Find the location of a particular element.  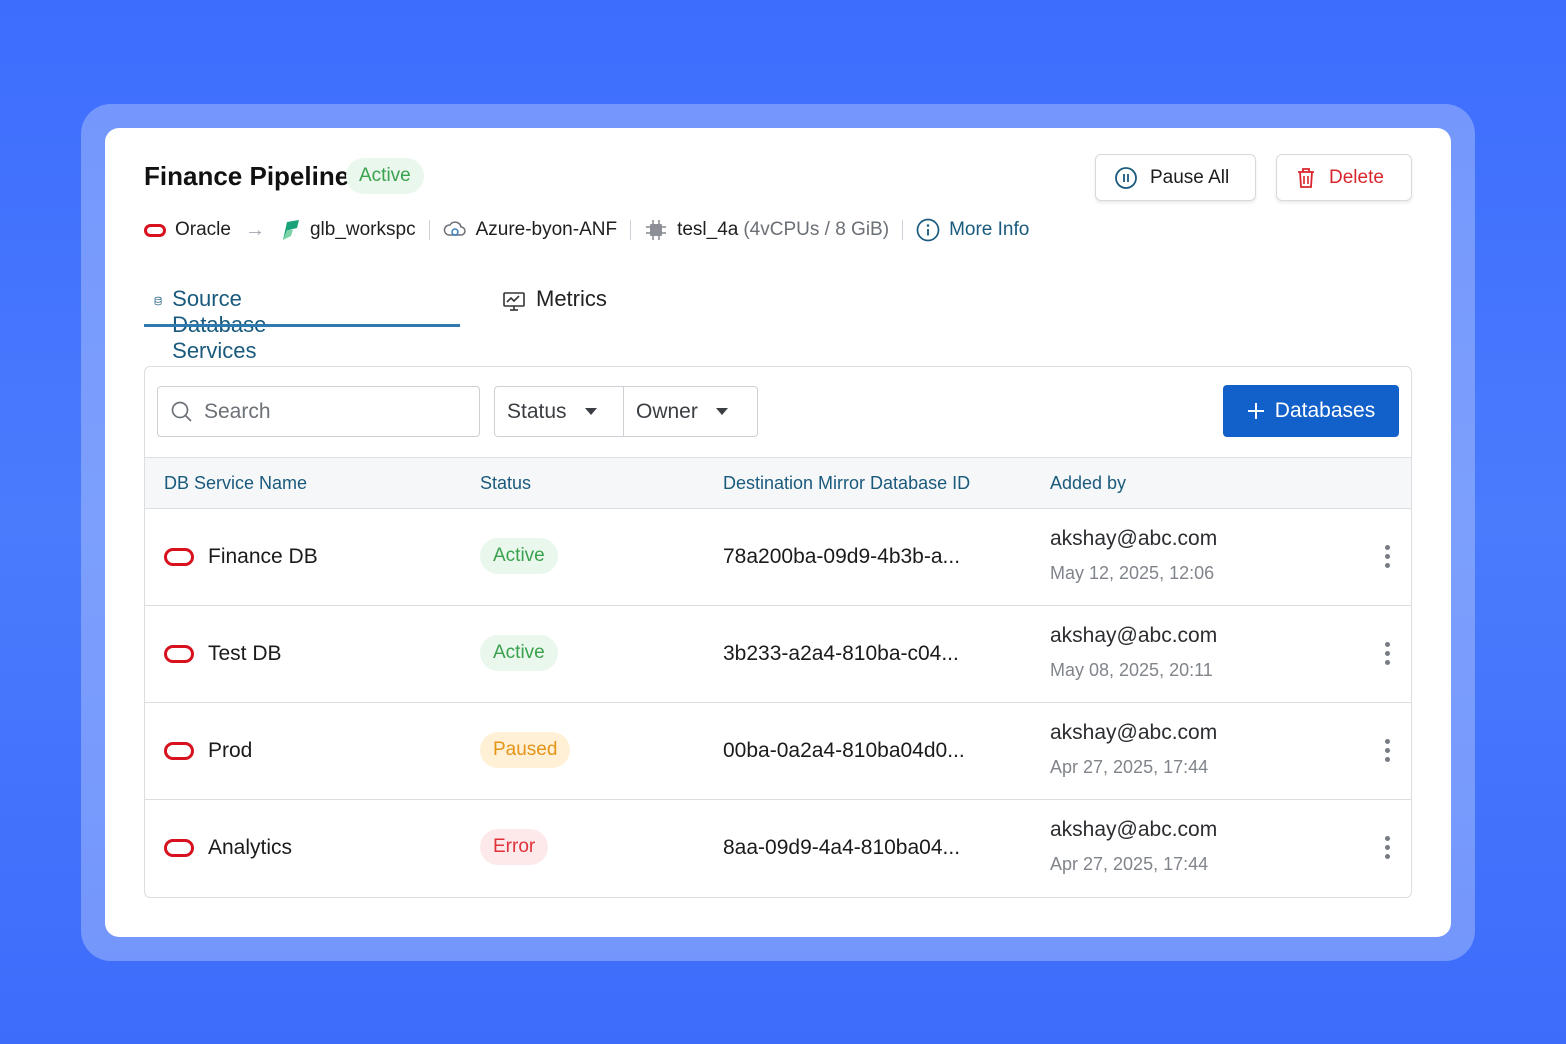

db-name-cell: Test DB is located at coordinates (223, 654).